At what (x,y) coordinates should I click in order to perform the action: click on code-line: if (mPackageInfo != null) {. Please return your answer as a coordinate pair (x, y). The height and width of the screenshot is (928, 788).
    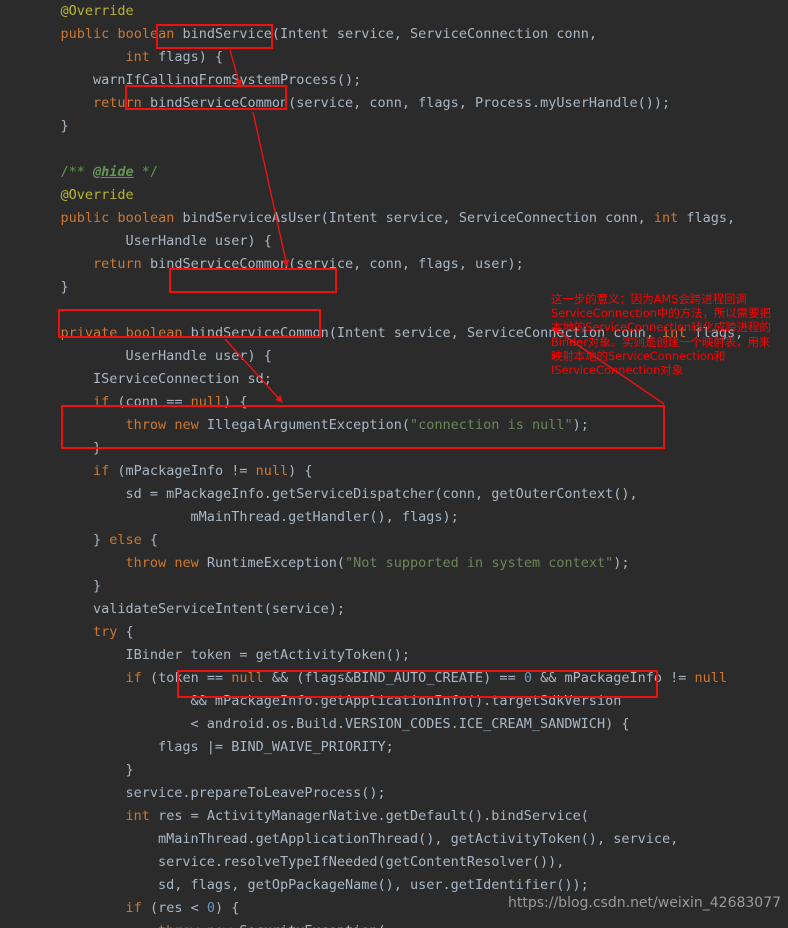
    Looking at the image, I should click on (203, 471).